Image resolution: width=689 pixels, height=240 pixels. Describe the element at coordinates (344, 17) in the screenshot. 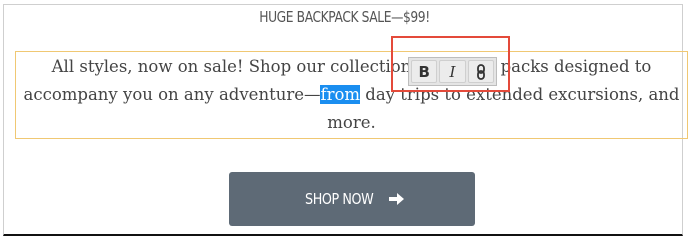

I see `sale-headline: HUGE BACKPACK SALE—$99!` at that location.